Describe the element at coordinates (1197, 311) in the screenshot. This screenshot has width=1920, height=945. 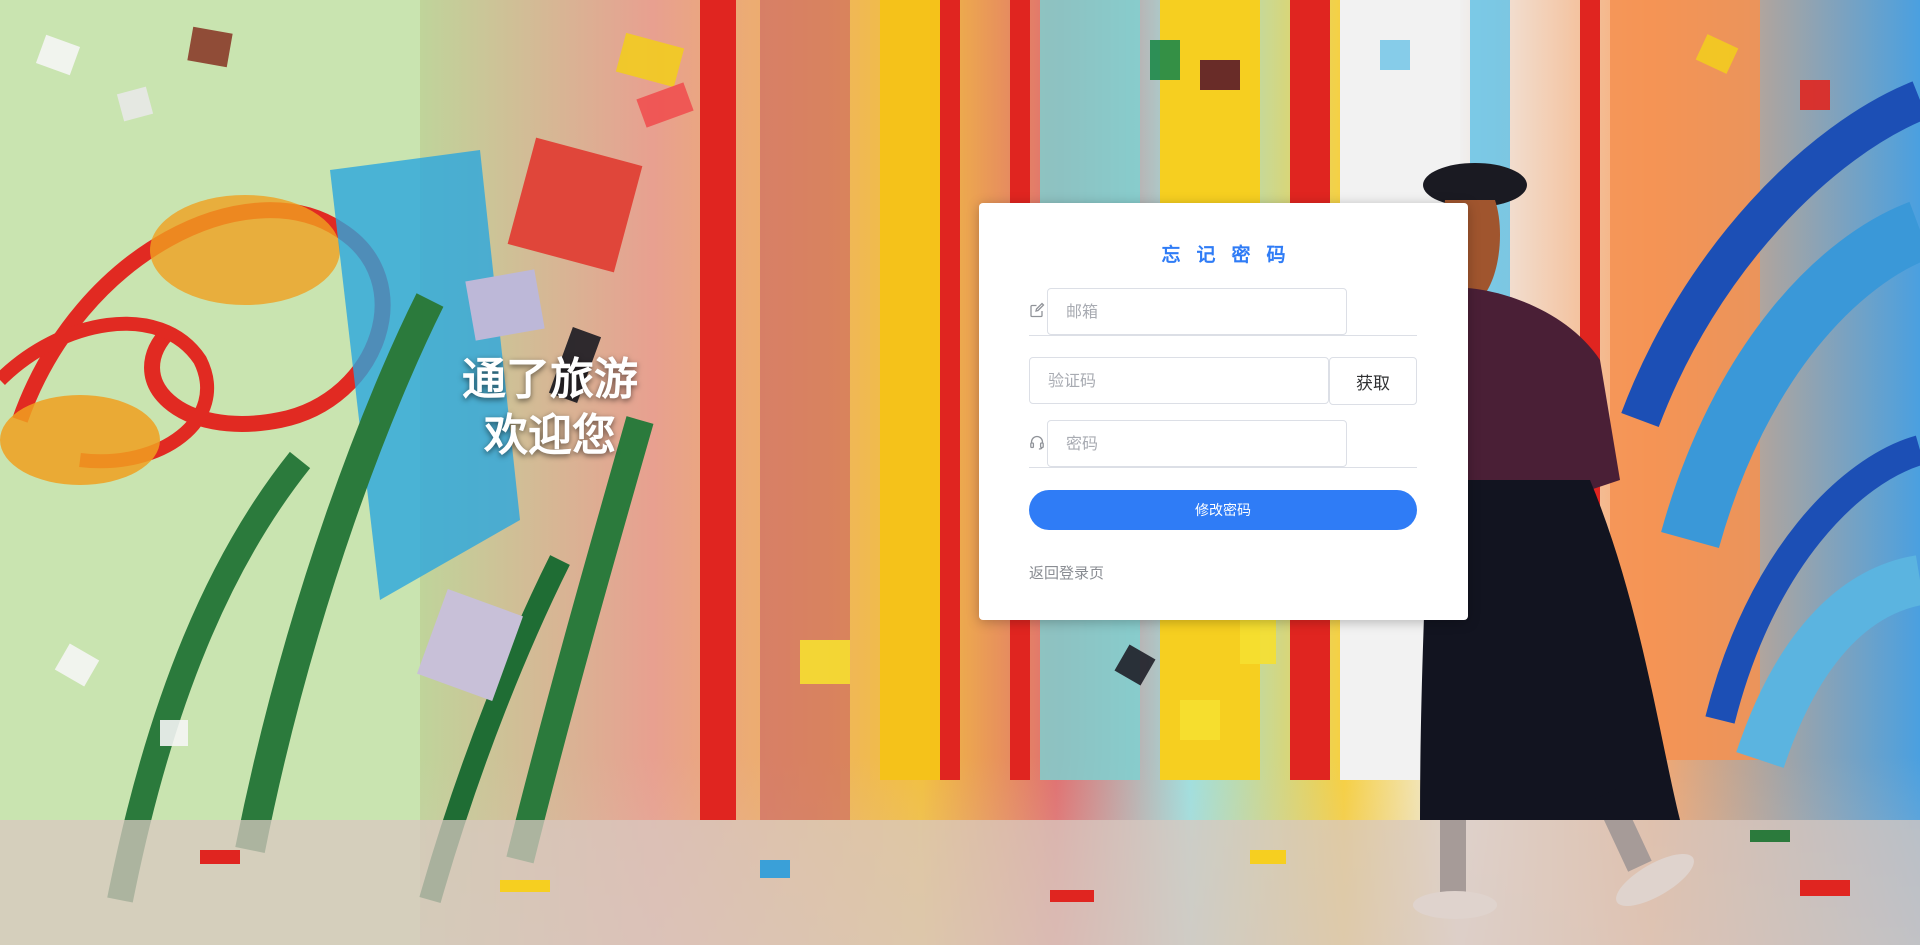
I see `email-input` at that location.